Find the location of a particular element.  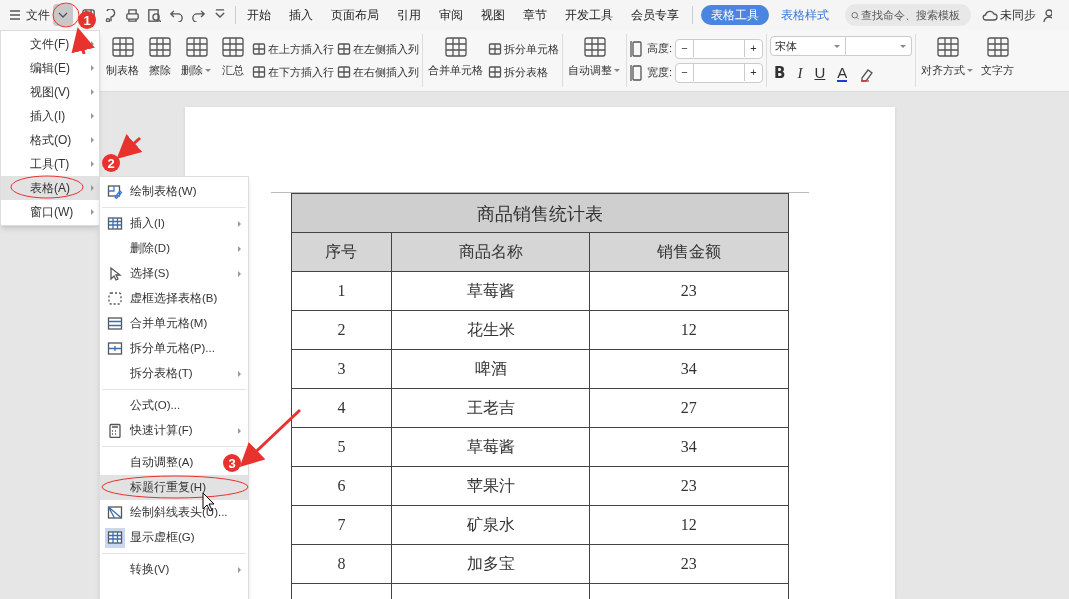

ribbon-button: 在右侧插入列 is located at coordinates (378, 71).